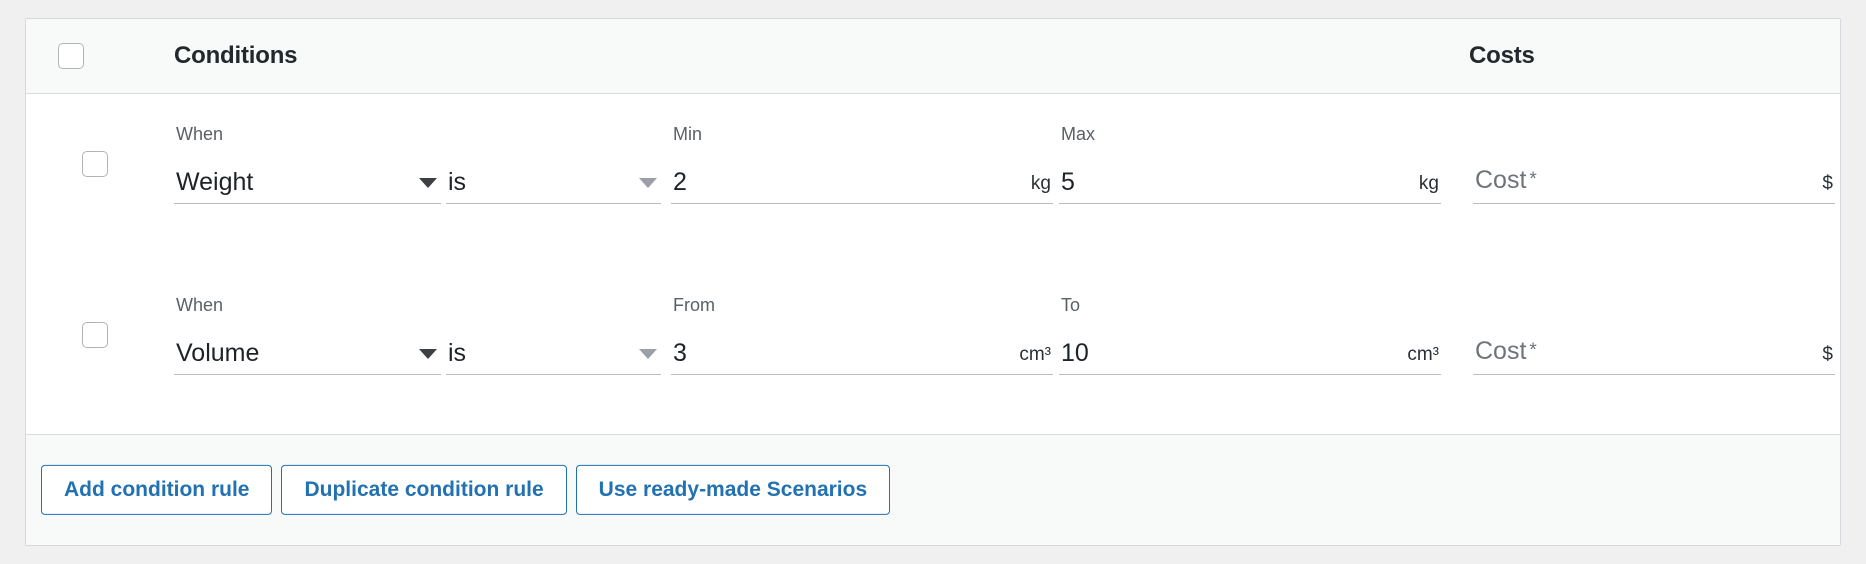  I want to click on upper-bound-unit: cm³, so click(1423, 354).